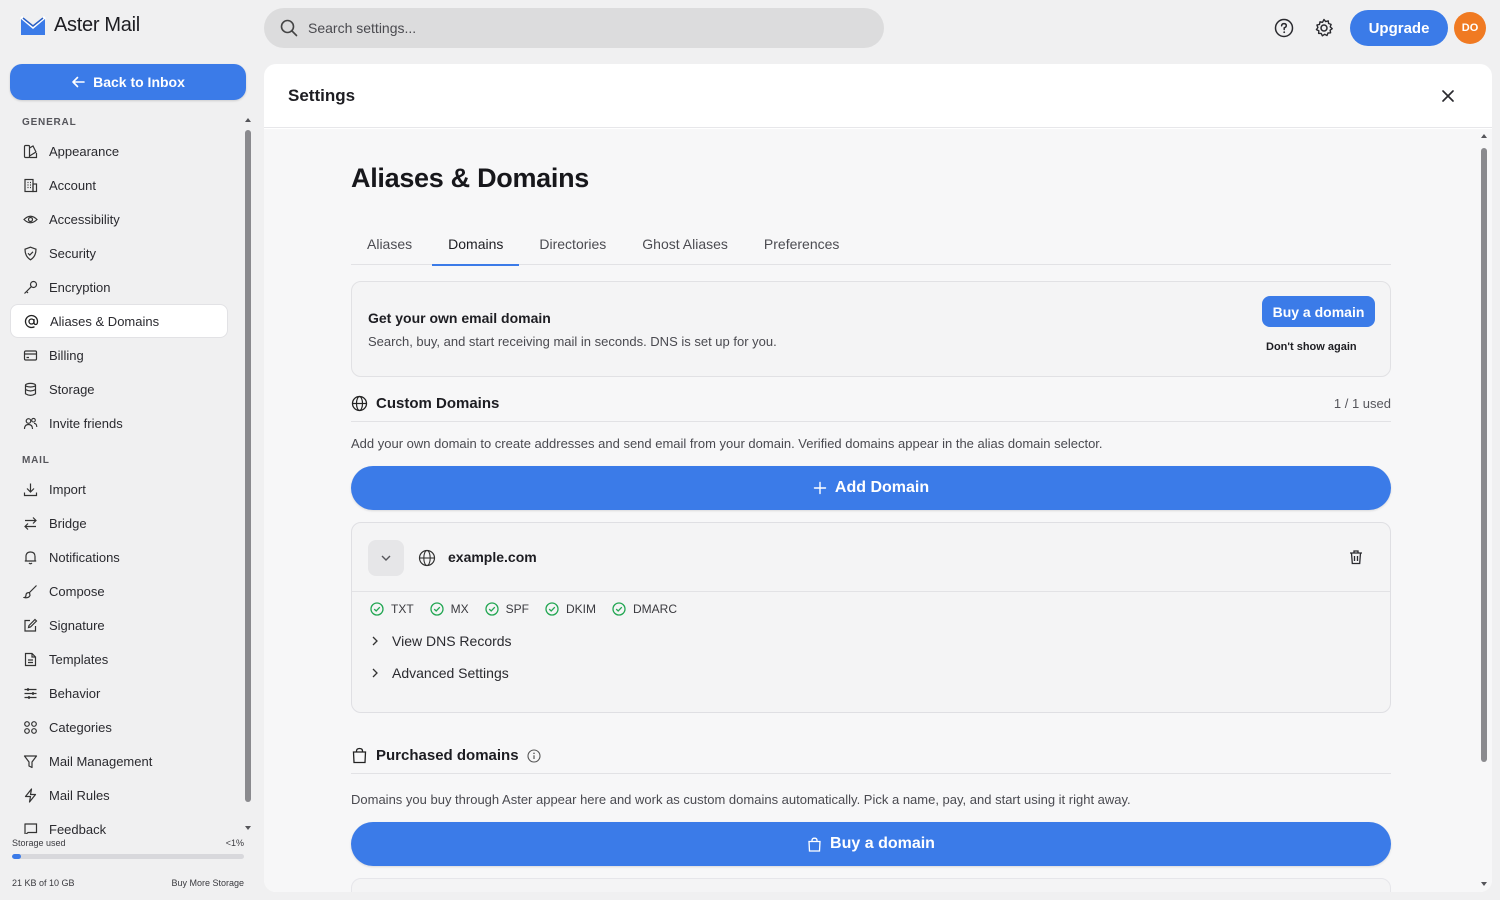 This screenshot has height=900, width=1500. What do you see at coordinates (30, 693) in the screenshot?
I see `sliders-icon` at bounding box center [30, 693].